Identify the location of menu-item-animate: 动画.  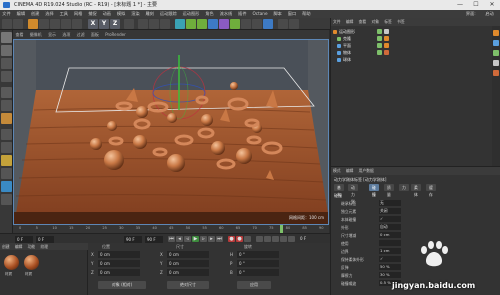
(107, 14).